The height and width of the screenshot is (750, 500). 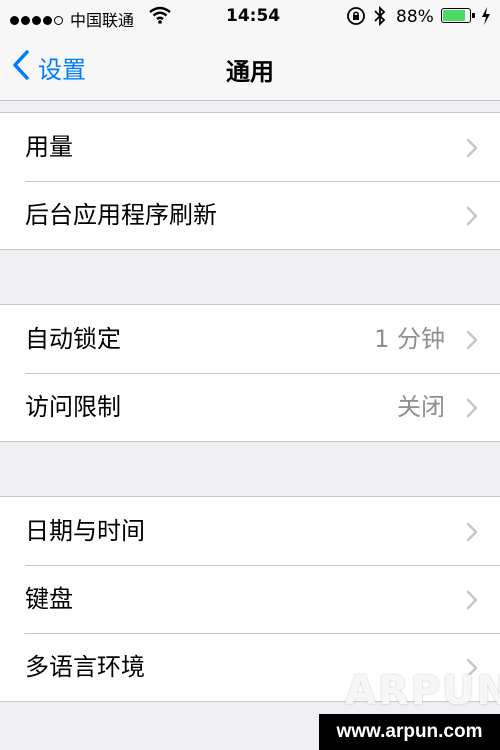 What do you see at coordinates (356, 18) in the screenshot?
I see `rotation-lock-icon` at bounding box center [356, 18].